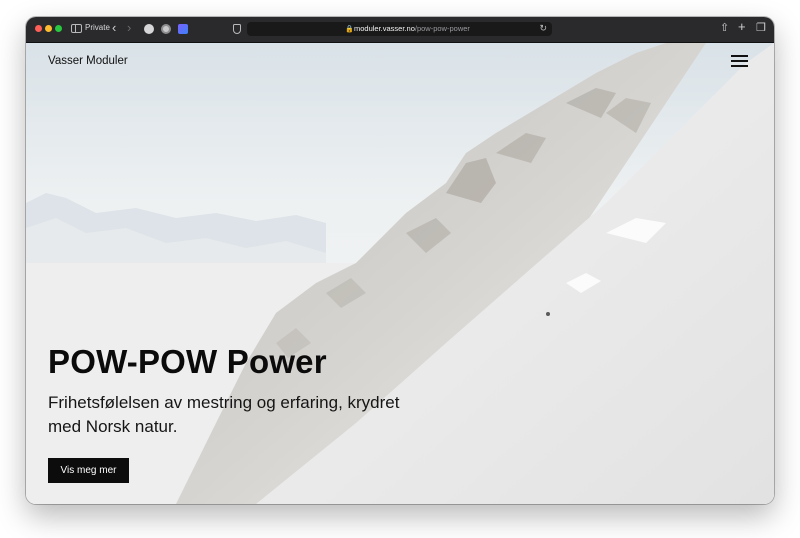  What do you see at coordinates (543, 28) in the screenshot?
I see `reload-icon: ↻` at bounding box center [543, 28].